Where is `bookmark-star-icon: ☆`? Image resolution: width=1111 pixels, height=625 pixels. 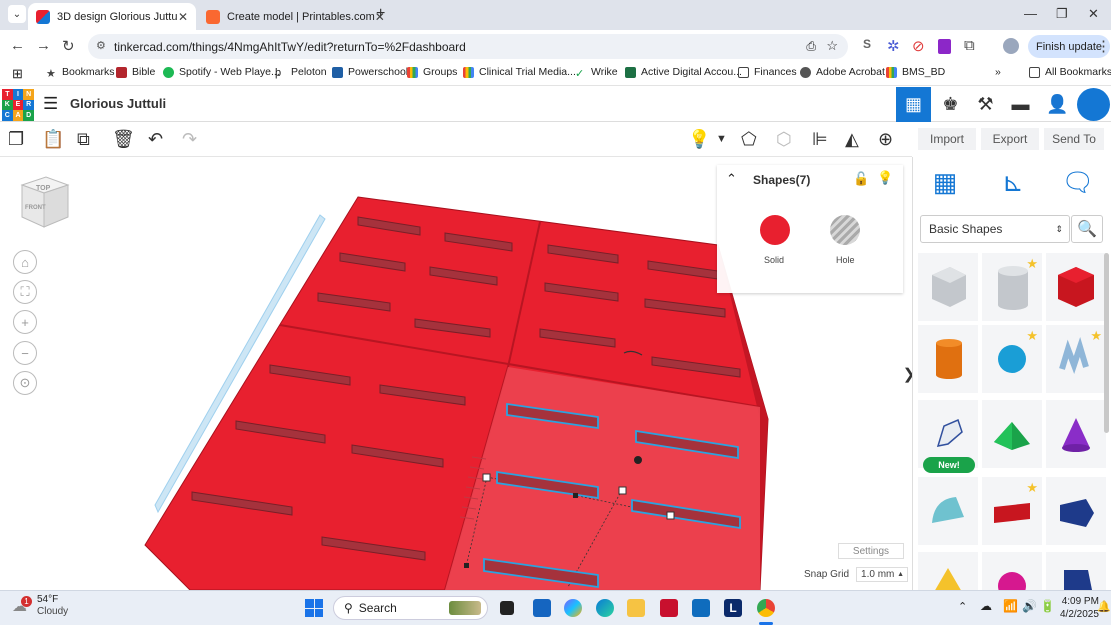
bookmark-star-icon: ☆ is located at coordinates (832, 46).